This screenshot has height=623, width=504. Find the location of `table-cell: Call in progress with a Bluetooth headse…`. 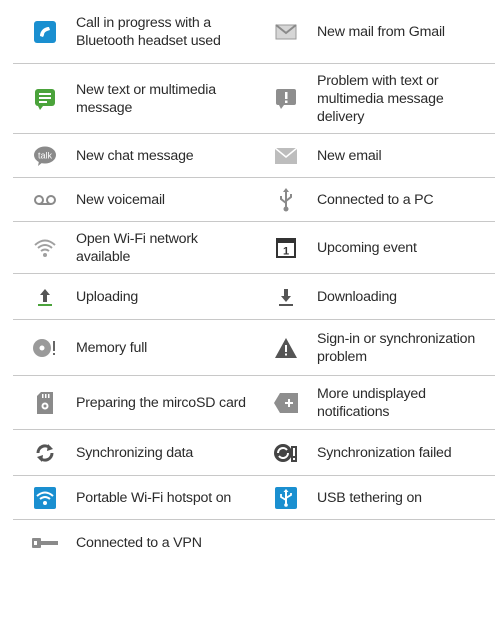

table-cell: Call in progress with a Bluetooth headse… is located at coordinates (133, 31).